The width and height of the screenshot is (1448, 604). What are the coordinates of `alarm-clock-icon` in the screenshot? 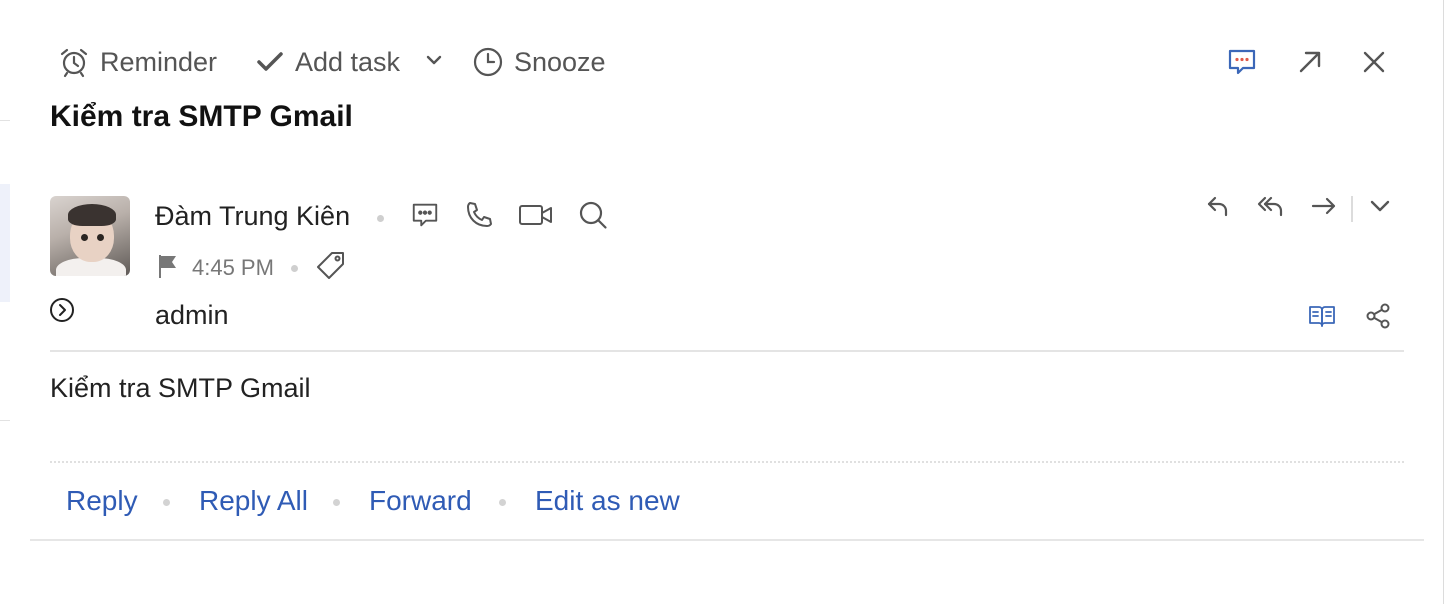 It's located at (74, 62).